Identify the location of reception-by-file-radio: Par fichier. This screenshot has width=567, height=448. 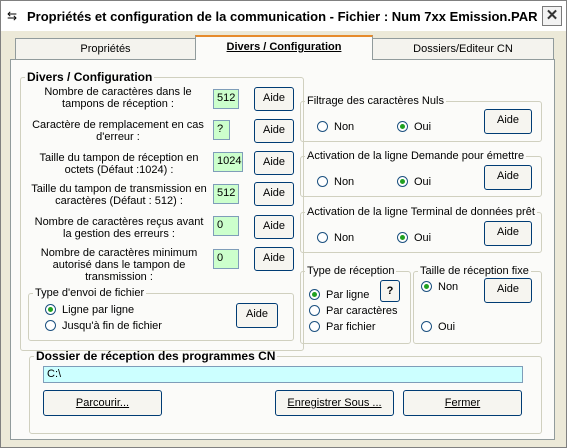
(342, 327).